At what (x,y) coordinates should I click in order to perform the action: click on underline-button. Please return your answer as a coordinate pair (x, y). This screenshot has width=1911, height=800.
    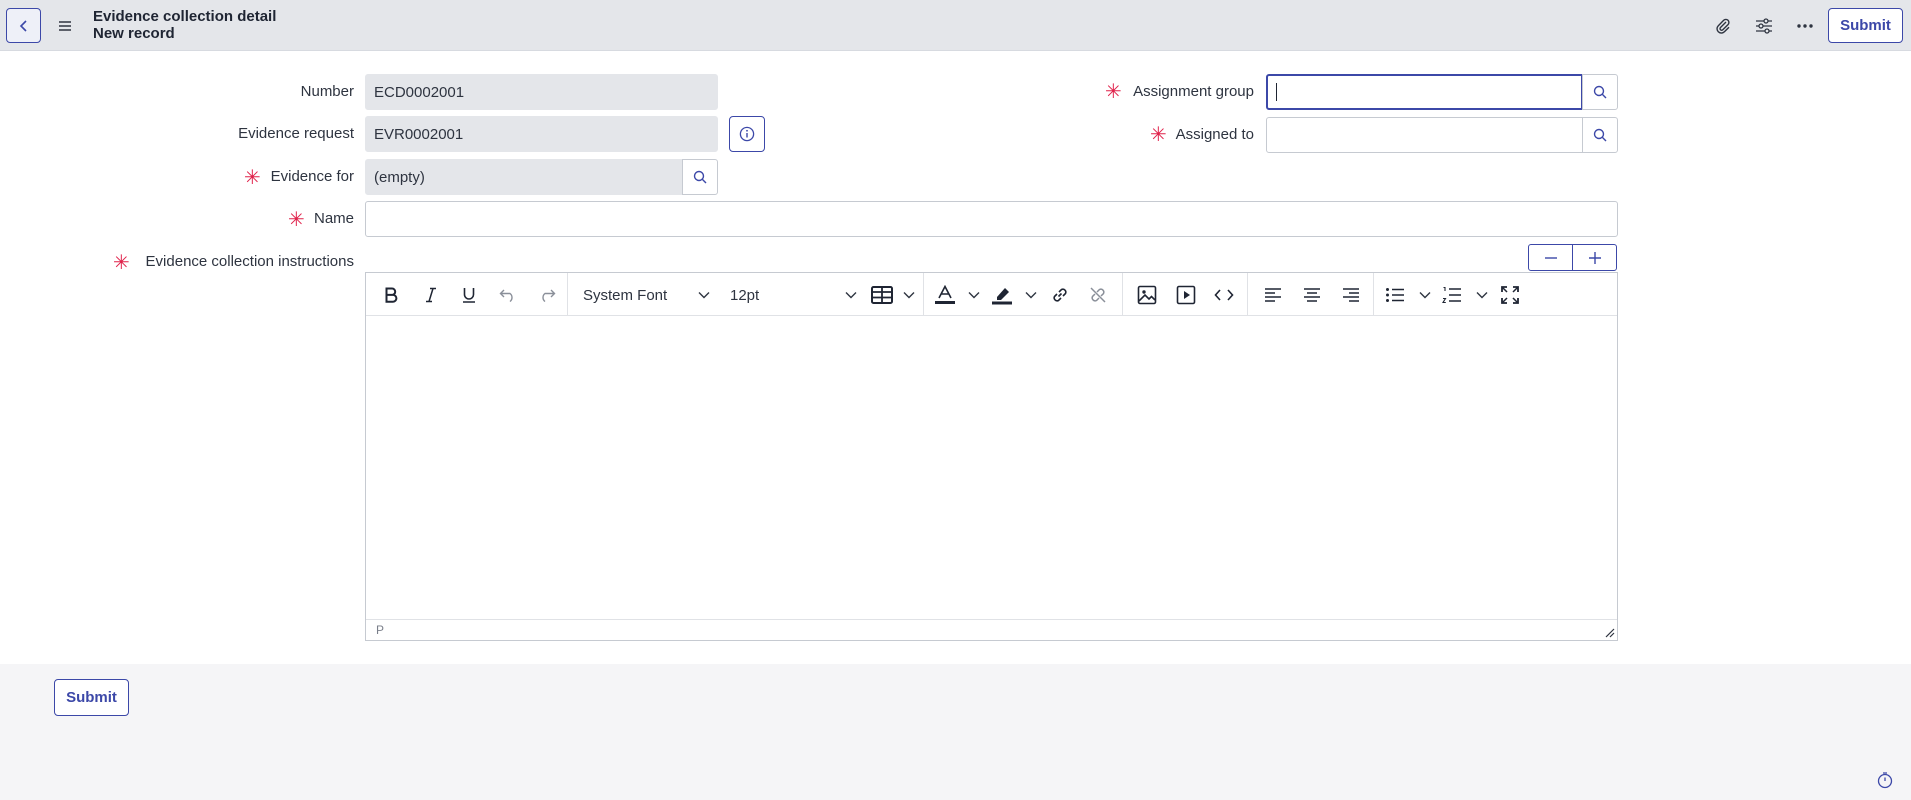
    Looking at the image, I should click on (469, 295).